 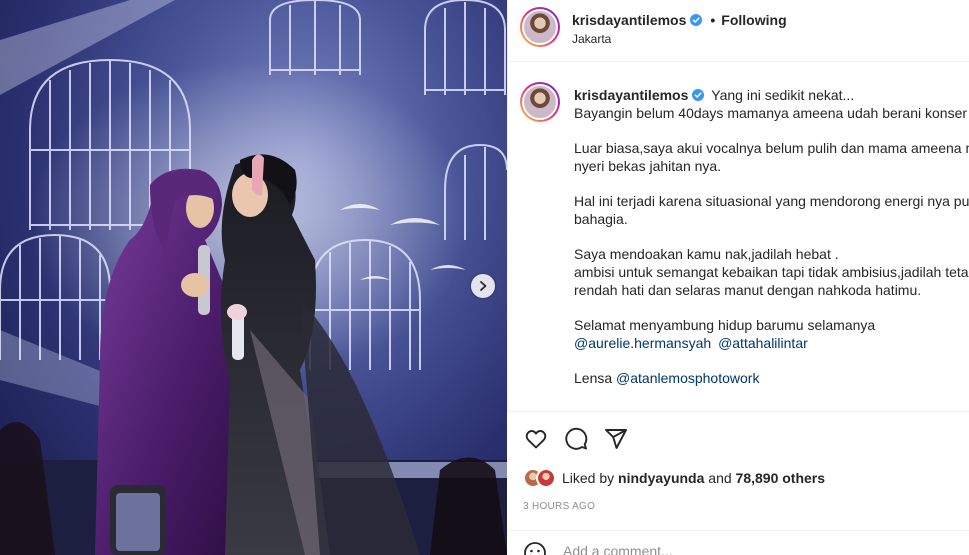 I want to click on post-timestamp: 3 HOURS AGO, so click(x=559, y=506).